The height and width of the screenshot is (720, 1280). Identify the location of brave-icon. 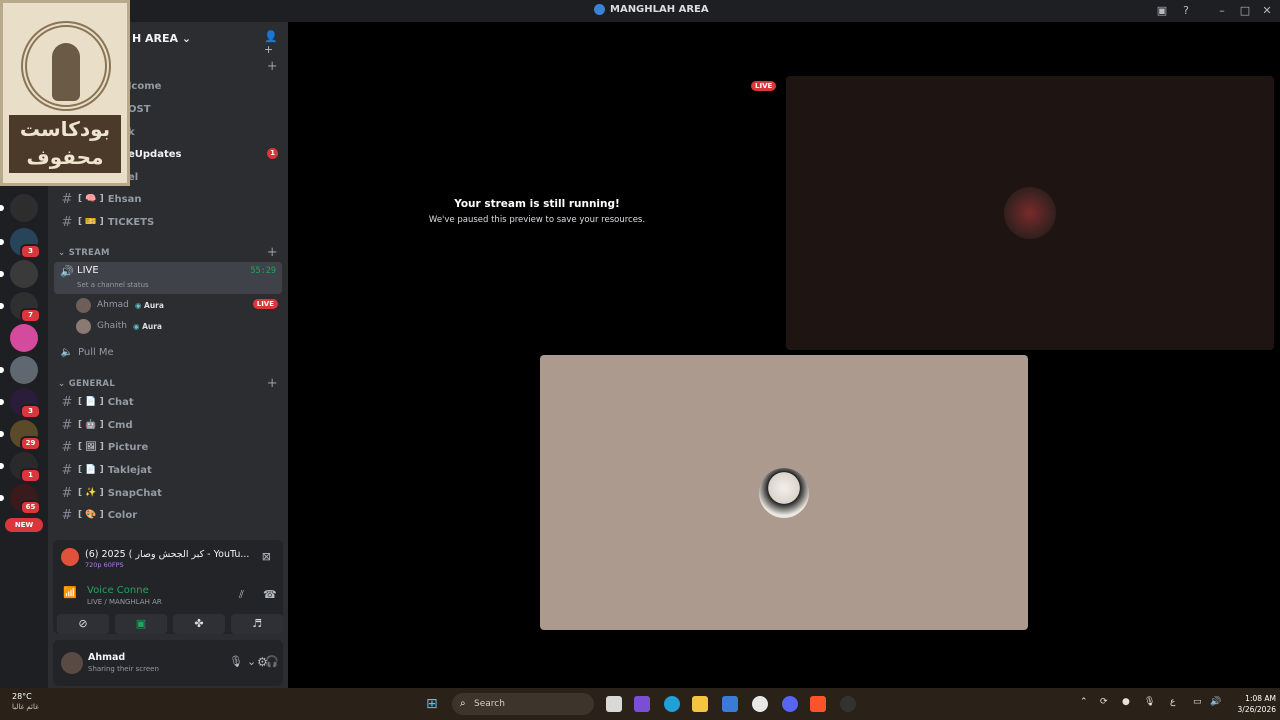
(818, 704).